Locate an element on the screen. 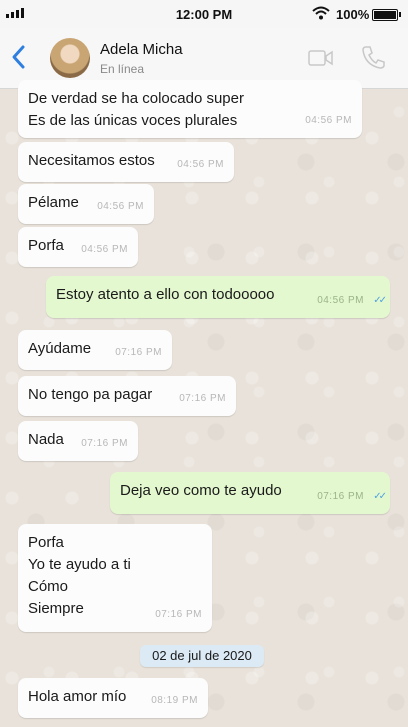 This screenshot has height=727, width=408. contact-name: Adela Micha is located at coordinates (141, 49).